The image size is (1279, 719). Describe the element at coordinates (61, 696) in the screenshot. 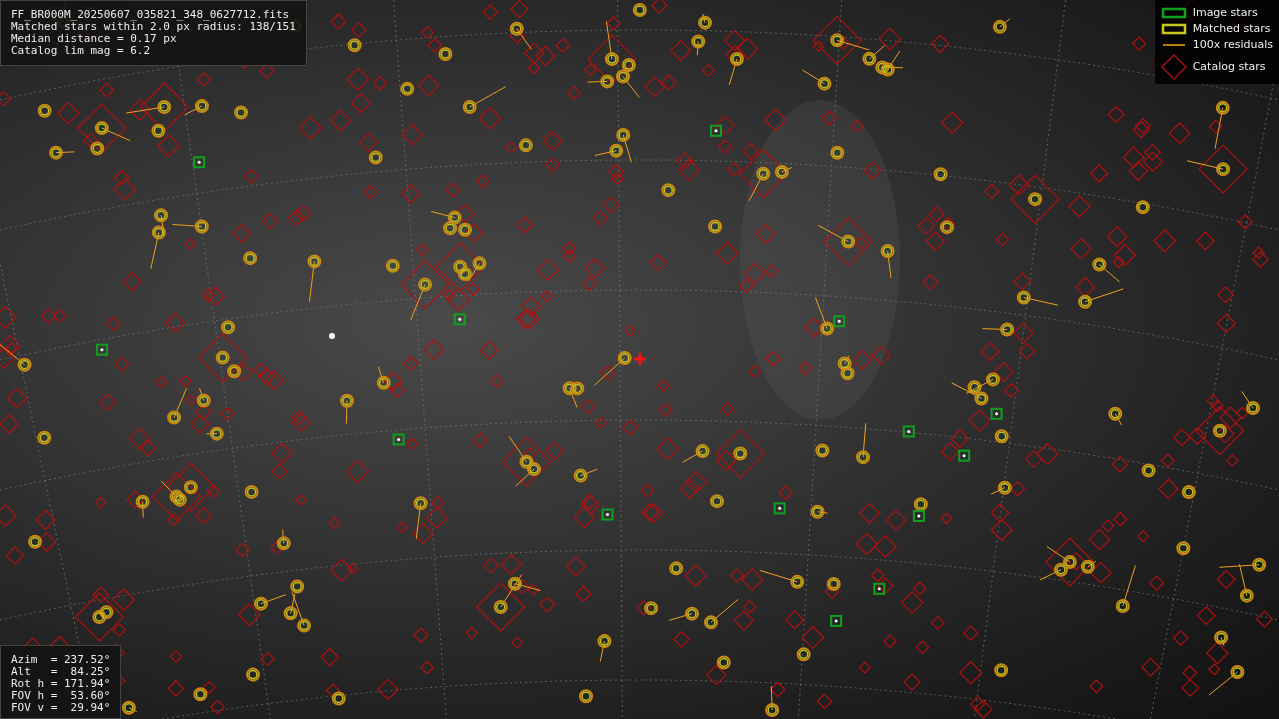

I see `pointing-line: FOV h = 53.60°` at that location.